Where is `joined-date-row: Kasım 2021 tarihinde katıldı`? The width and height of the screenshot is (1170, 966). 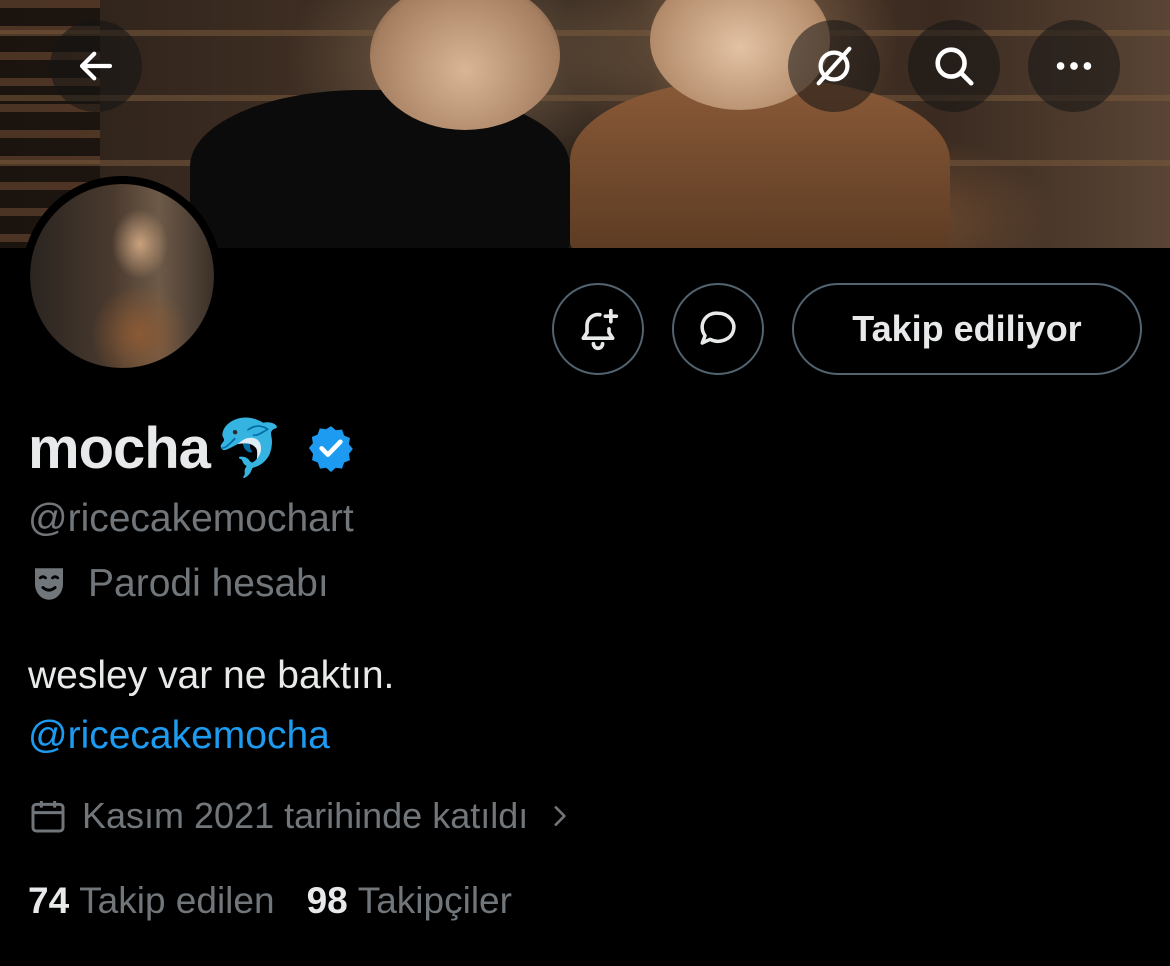
joined-date-row: Kasım 2021 tarihinde katıldı is located at coordinates (300, 816).